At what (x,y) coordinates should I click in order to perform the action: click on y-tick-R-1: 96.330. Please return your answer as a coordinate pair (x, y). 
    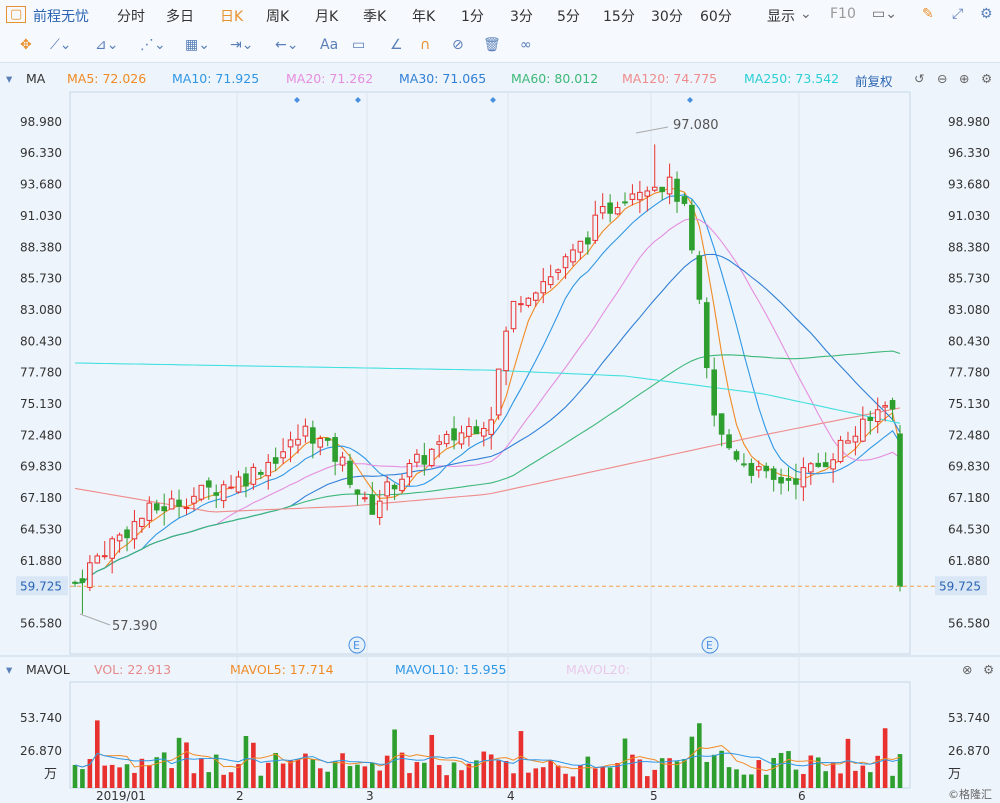
    Looking at the image, I should click on (969, 153).